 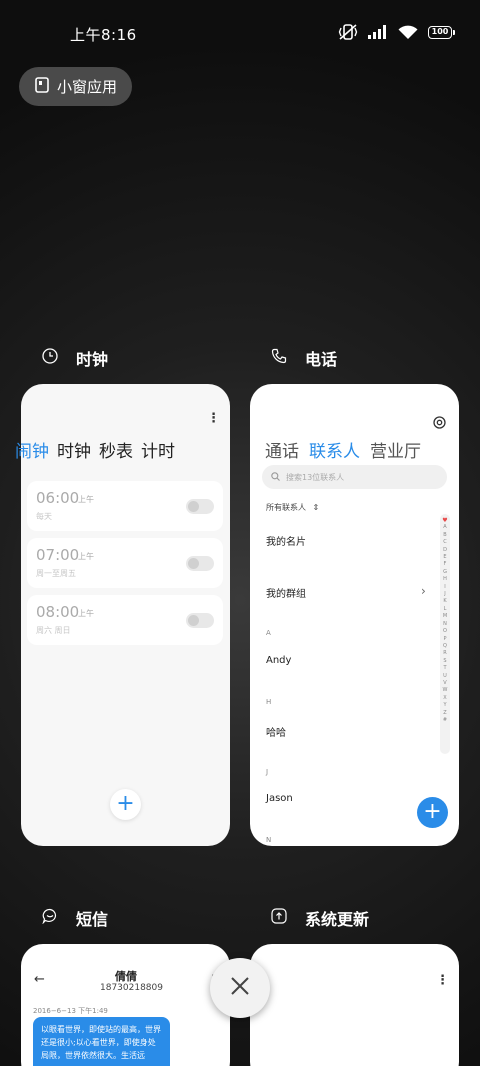 What do you see at coordinates (240, 30) in the screenshot?
I see `status-bar: 上午8:16 100` at bounding box center [240, 30].